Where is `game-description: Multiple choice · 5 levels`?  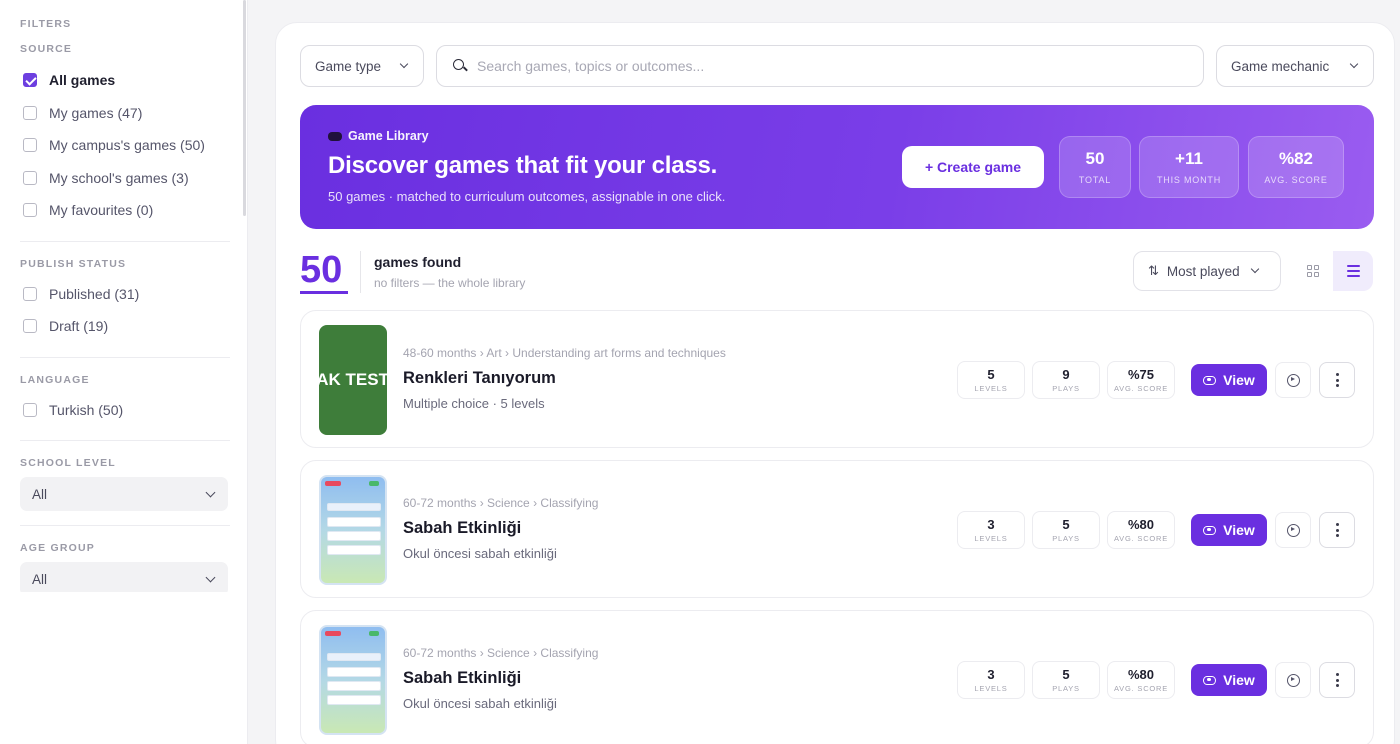
game-description: Multiple choice · 5 levels is located at coordinates (474, 403).